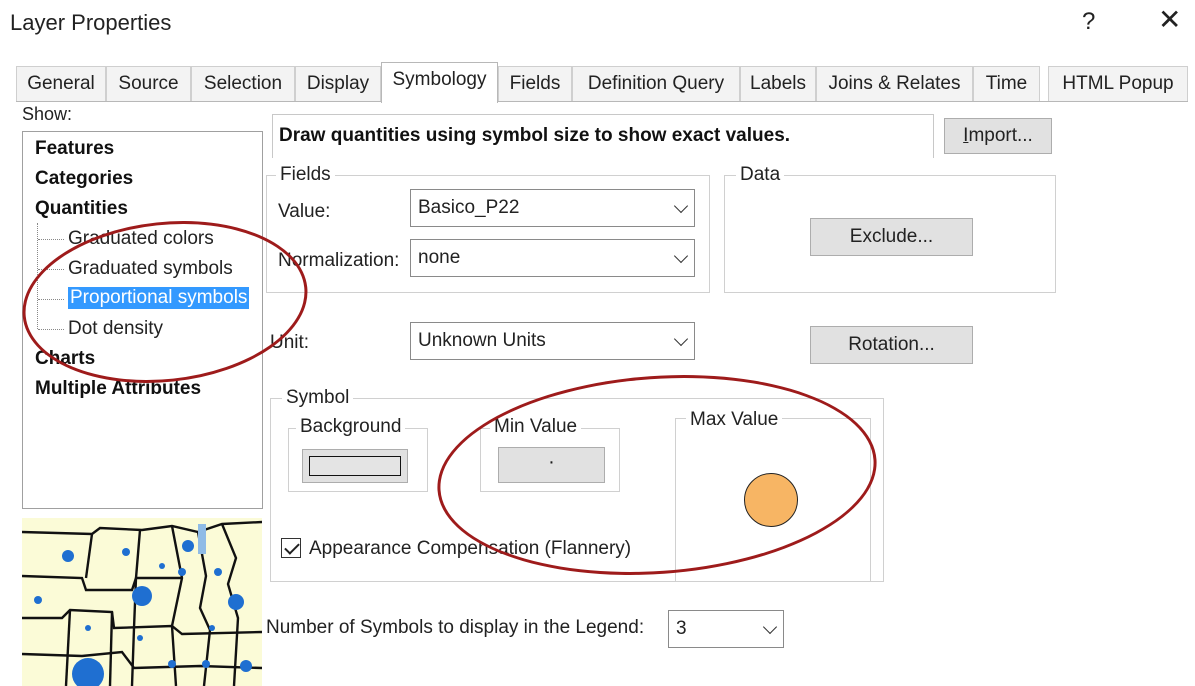  I want to click on fields-group-label: Fields, so click(305, 175).